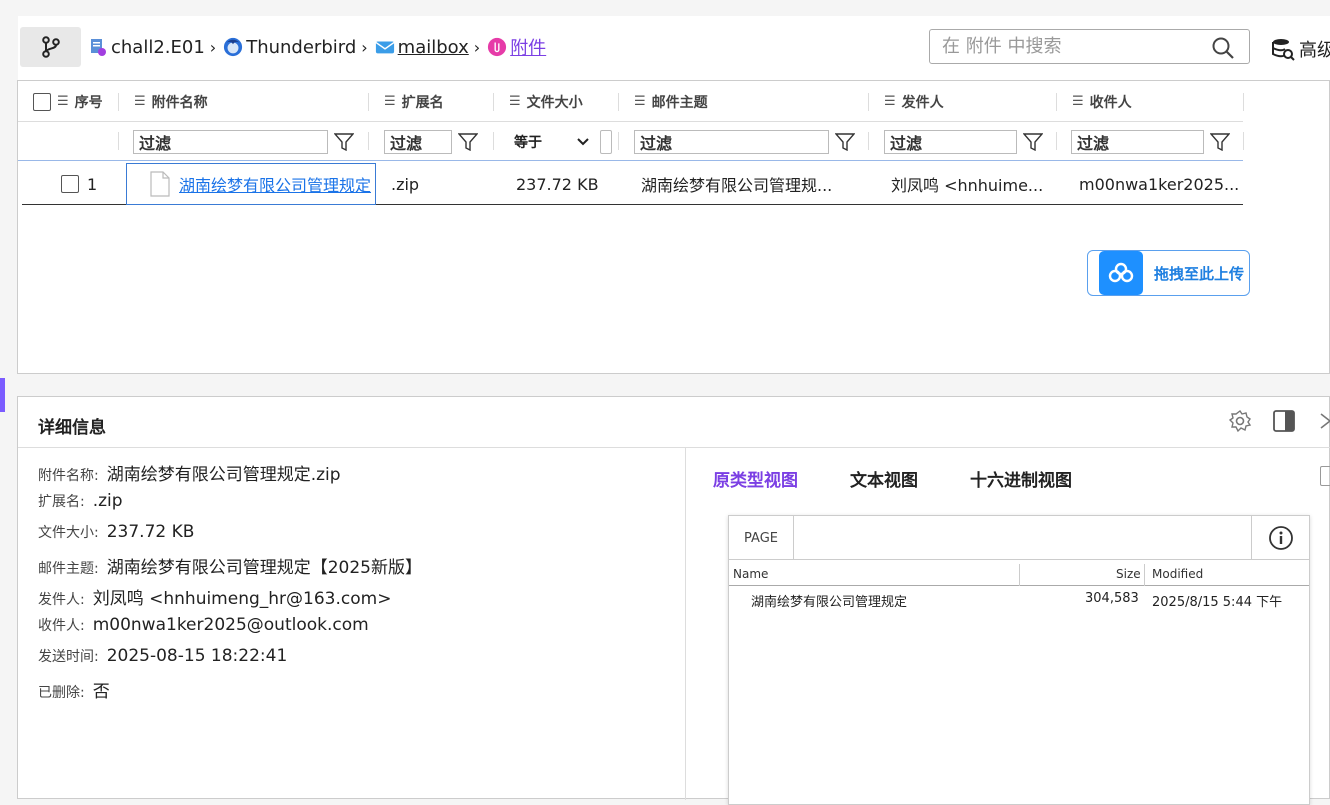 This screenshot has height=805, width=1330. I want to click on advanced-search-button: 高级, so click(1300, 49).